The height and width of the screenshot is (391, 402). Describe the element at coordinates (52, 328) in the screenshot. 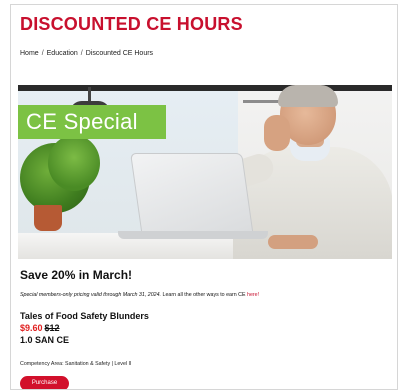

I see `original-price: $12` at that location.